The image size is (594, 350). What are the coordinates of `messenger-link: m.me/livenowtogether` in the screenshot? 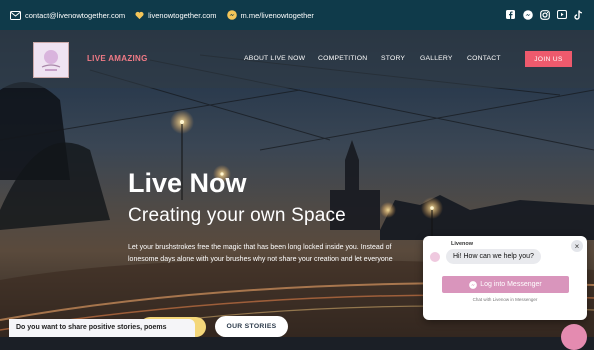 It's located at (270, 15).